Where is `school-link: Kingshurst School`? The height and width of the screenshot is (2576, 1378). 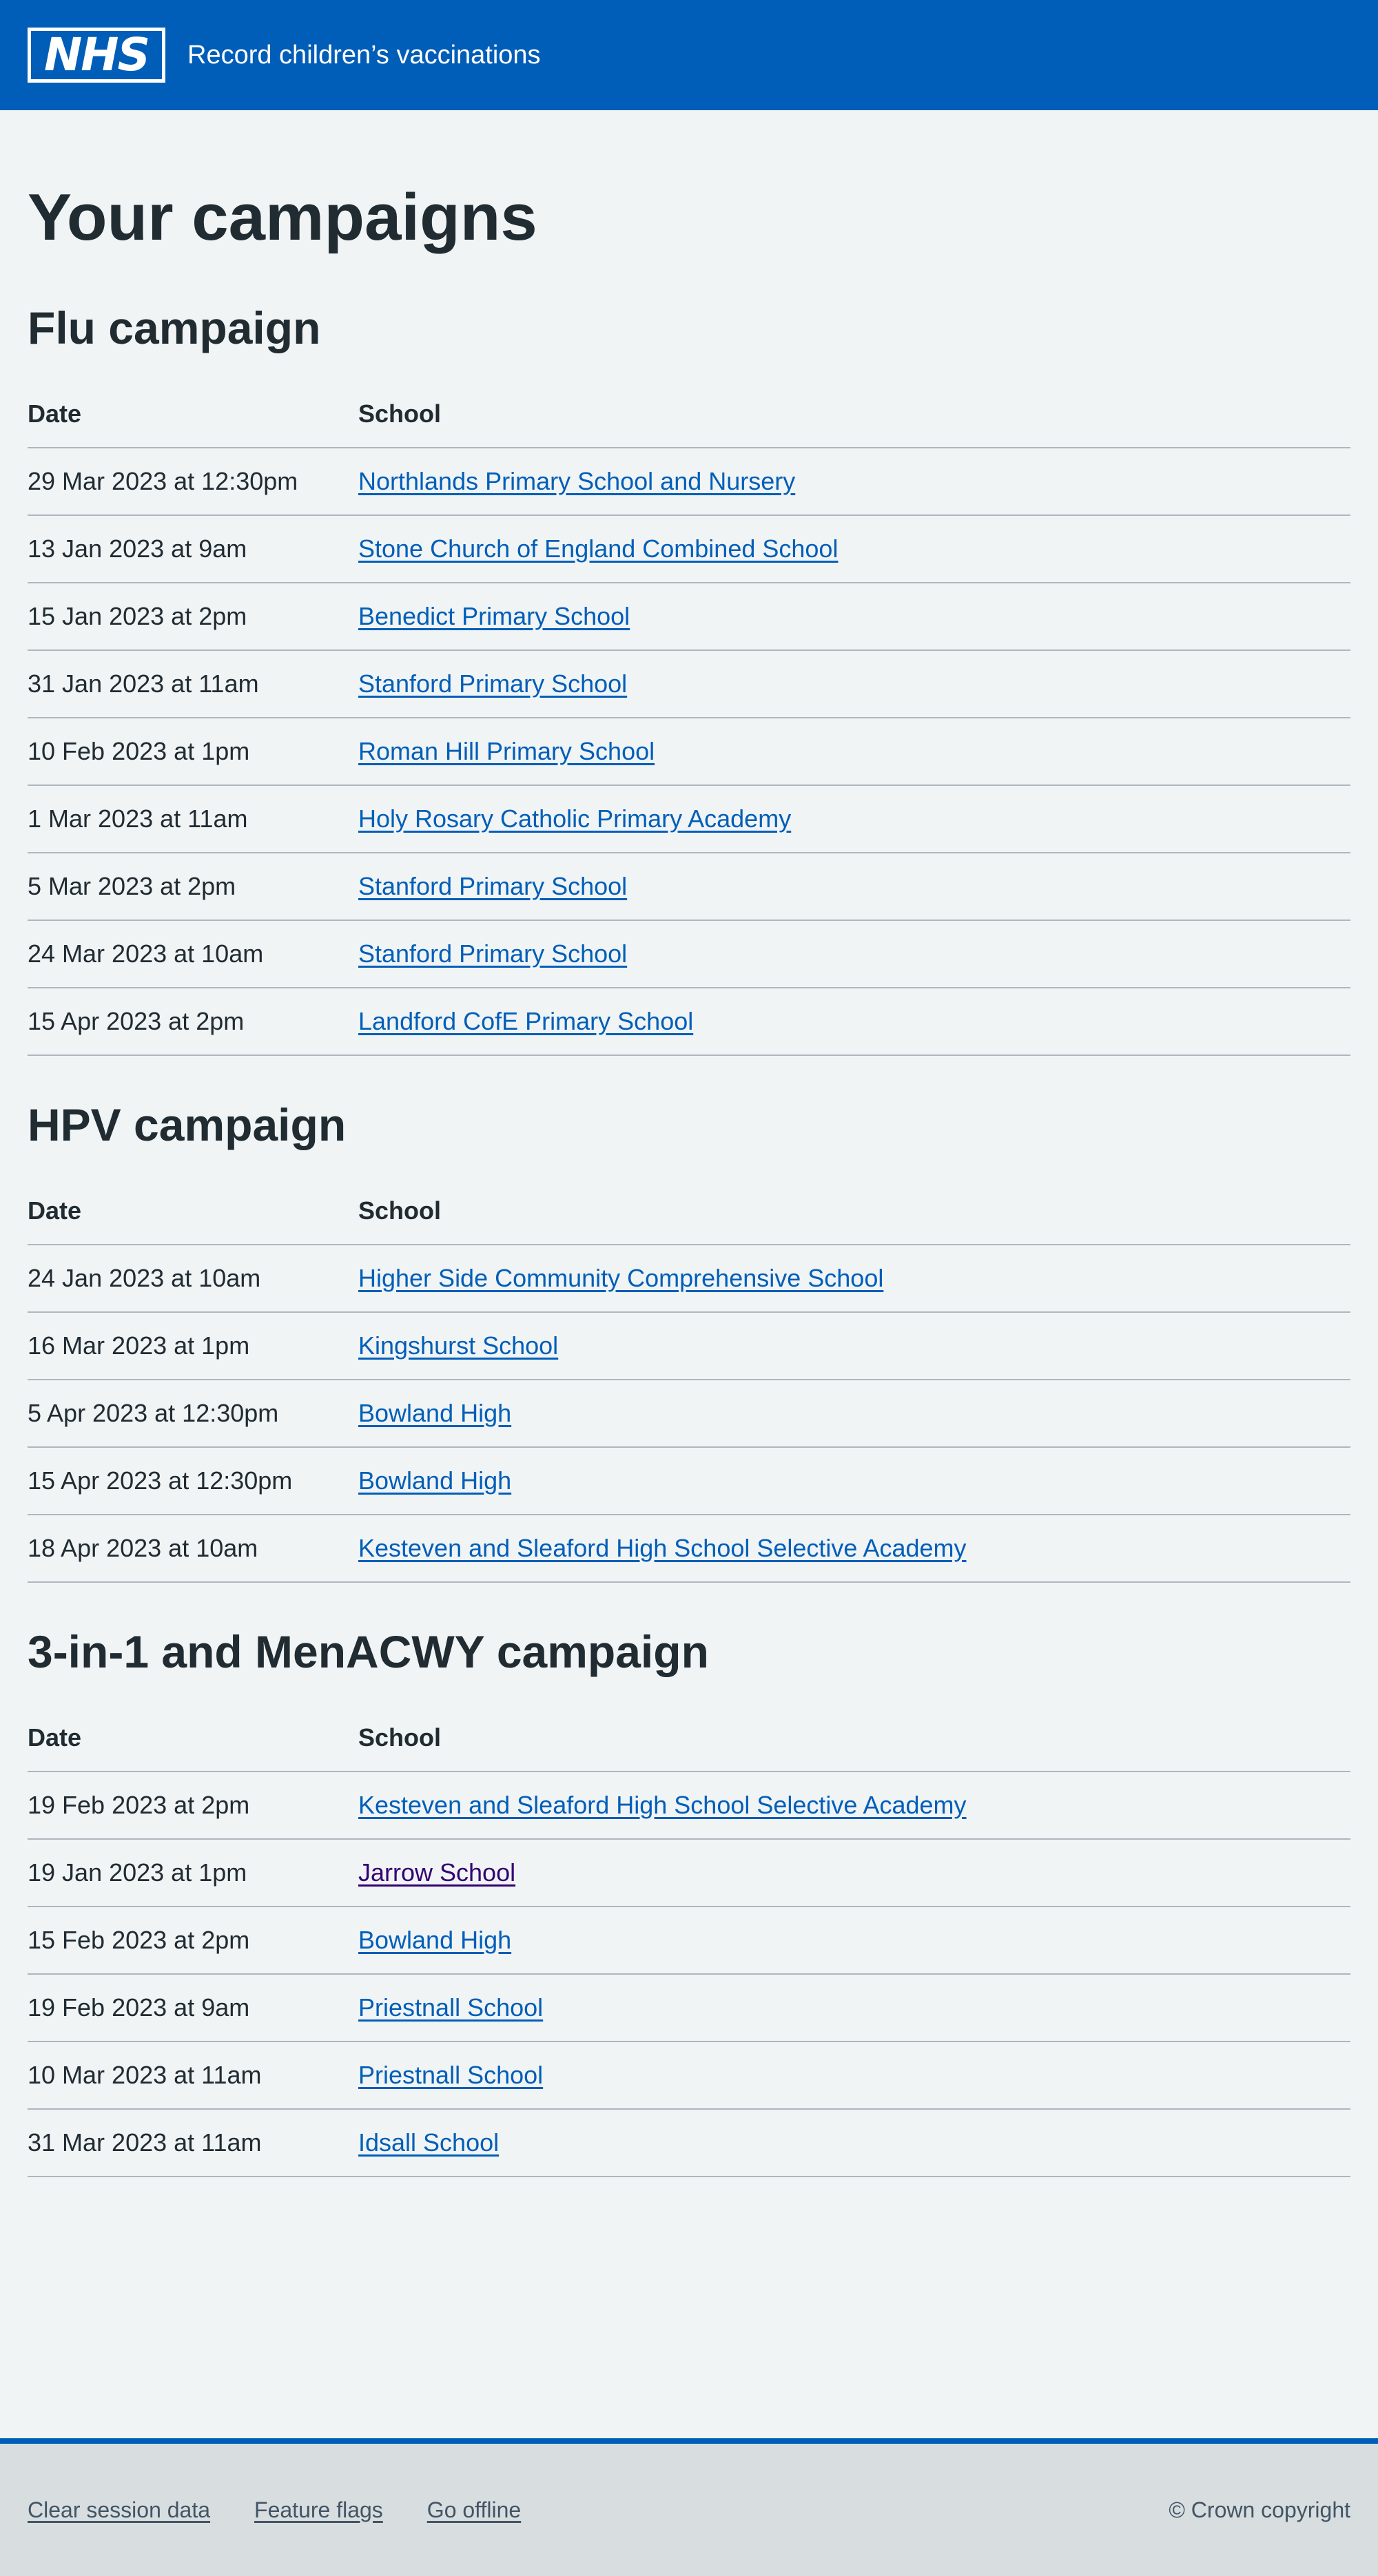
school-link: Kingshurst School is located at coordinates (458, 1345).